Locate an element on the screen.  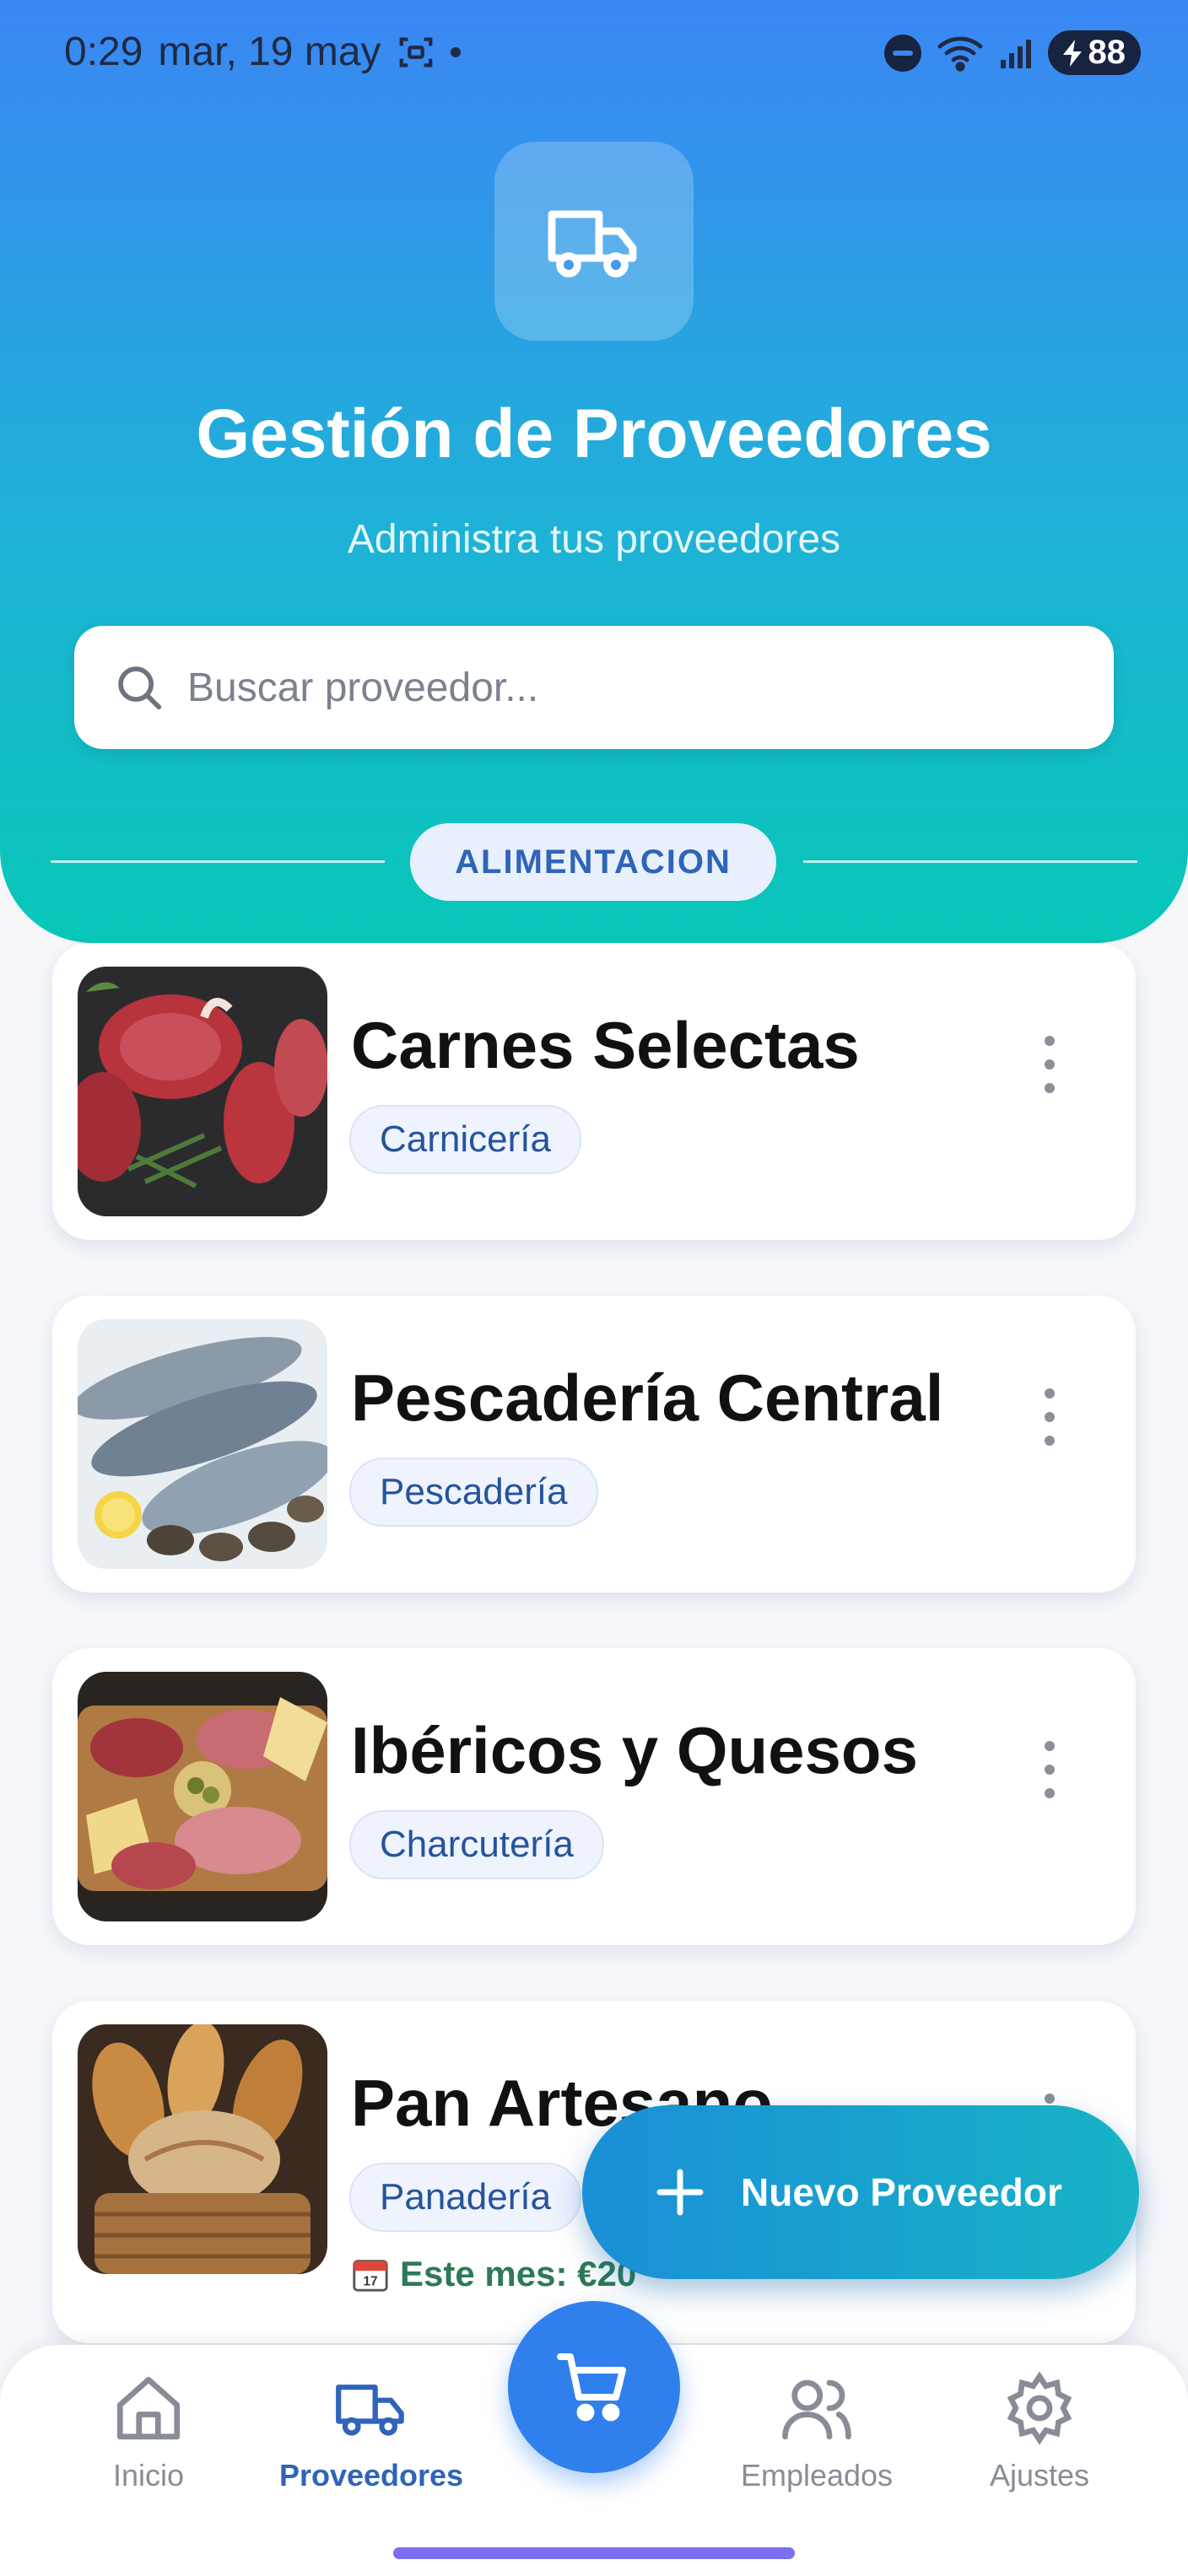
app-logo is located at coordinates (594, 241).